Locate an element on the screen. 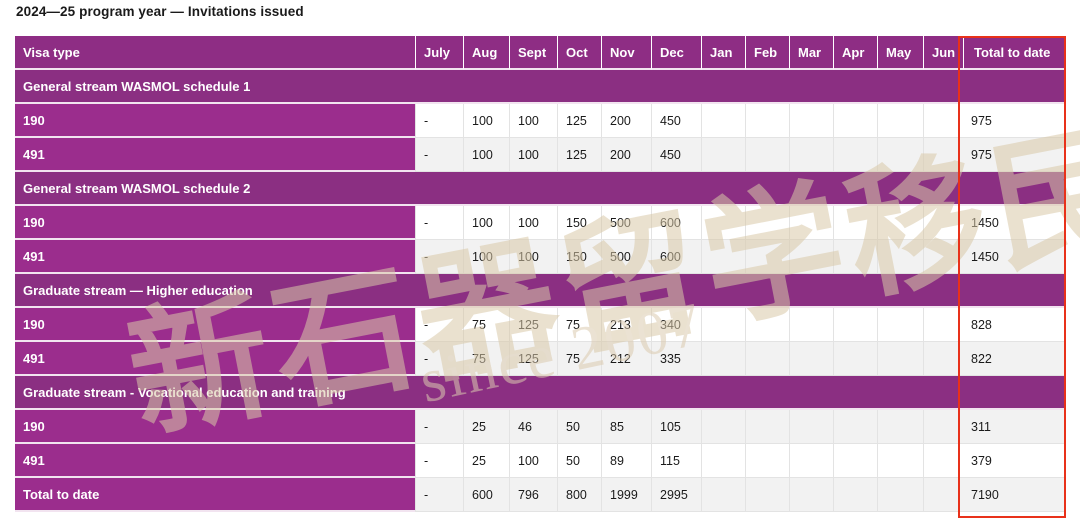 This screenshot has height=531, width=1080. cell-month-value: 89 is located at coordinates (626, 461).